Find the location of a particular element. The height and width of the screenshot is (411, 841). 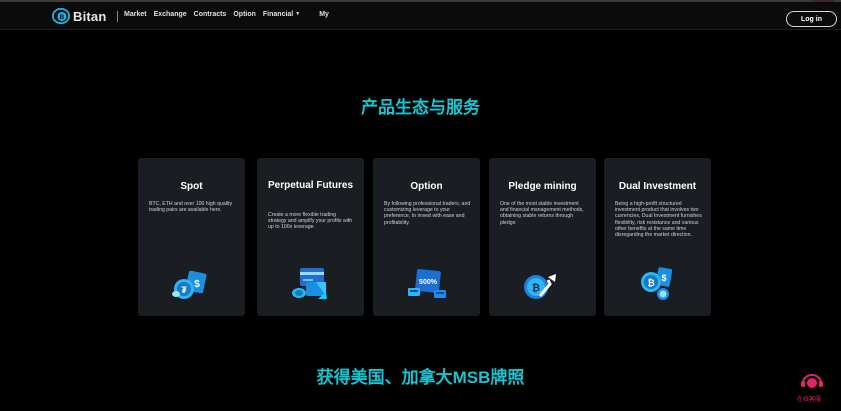

products-heading: 产品生态与服务 is located at coordinates (420, 107).